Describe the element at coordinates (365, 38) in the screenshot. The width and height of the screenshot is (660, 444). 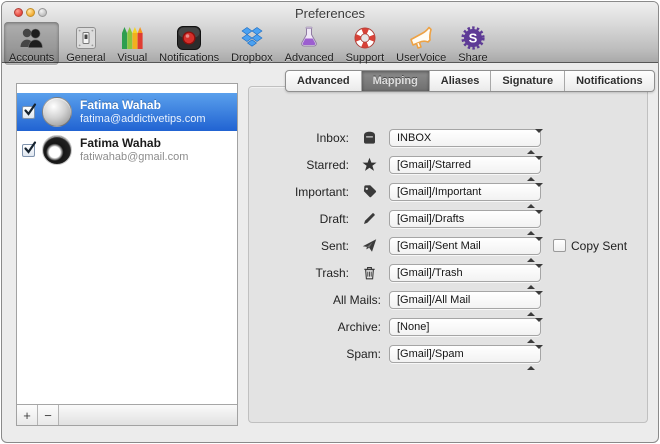
I see `lifebuoy-icon` at that location.